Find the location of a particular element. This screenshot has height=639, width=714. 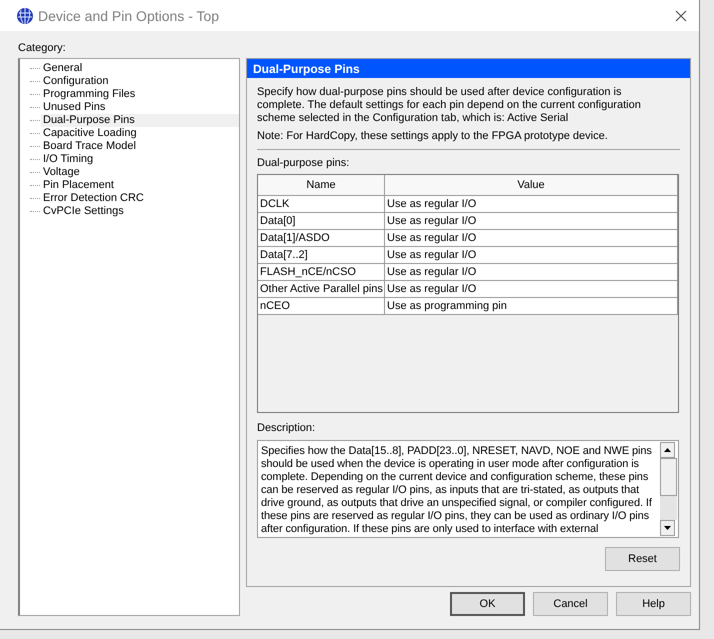

description-text: Specifies how the Data[15..8], PADD[23..0], NRESET, NAVD, NOE and NWE pins should be used when the device is operating in user mode after configuration is complete. Depending on the current device and configuration scheme, these pins can be reserved as regular I/O pins, as inputs that are tri-stated, as outputs that drive ground, as outputs that drive an unspecified signal, or compiler configured. If these pins are reserved as regular I/O pins, they can be used as ordinary I/O pins after configuration. If these pins are only used to interface with external is located at coordinates (456, 490).